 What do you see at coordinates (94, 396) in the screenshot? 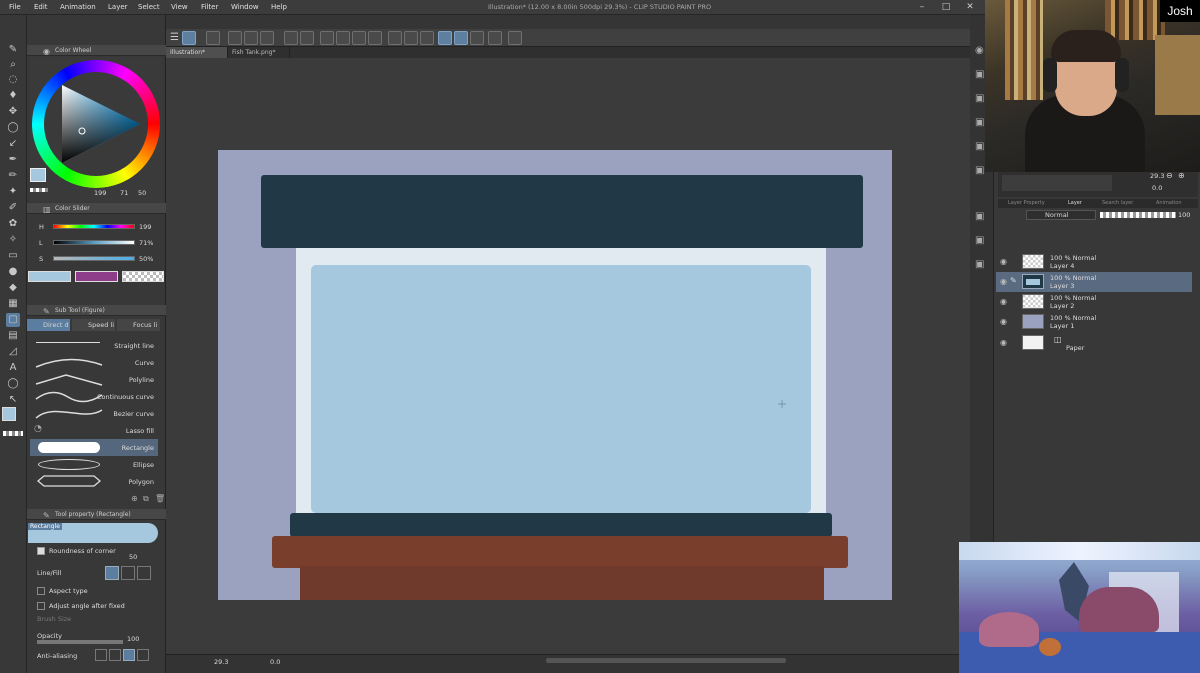
I see `subtool-continuous-curve: Continuous curve` at bounding box center [94, 396].